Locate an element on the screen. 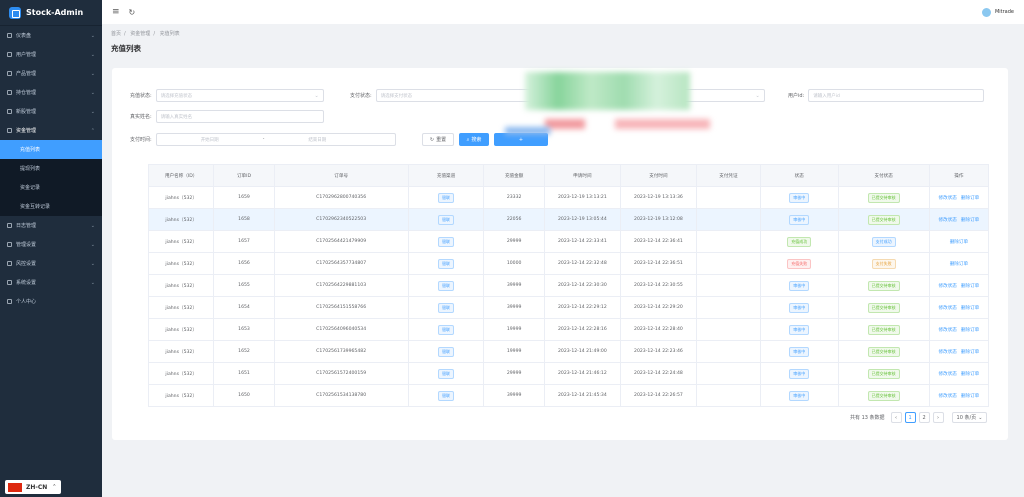 Image resolution: width=1024 pixels, height=497 pixels. pay-status-badge: 支付成功 is located at coordinates (883, 241).